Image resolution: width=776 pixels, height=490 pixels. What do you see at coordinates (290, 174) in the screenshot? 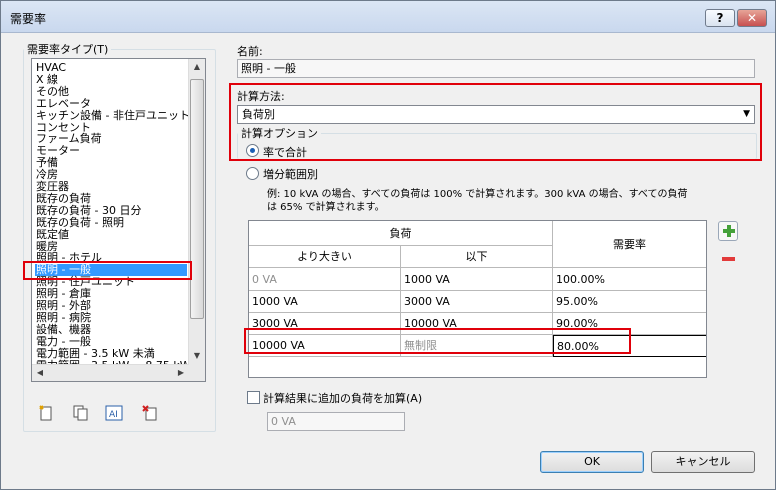
I see `incremental-label: 増分範囲別` at bounding box center [290, 174].